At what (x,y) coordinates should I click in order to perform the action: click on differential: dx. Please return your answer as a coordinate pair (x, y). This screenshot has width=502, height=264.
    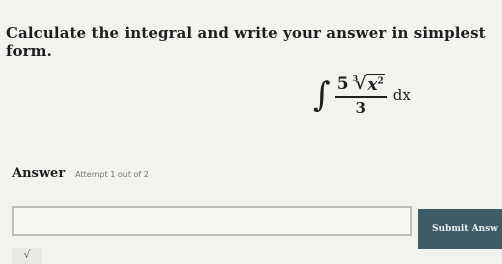
    Looking at the image, I should click on (401, 95).